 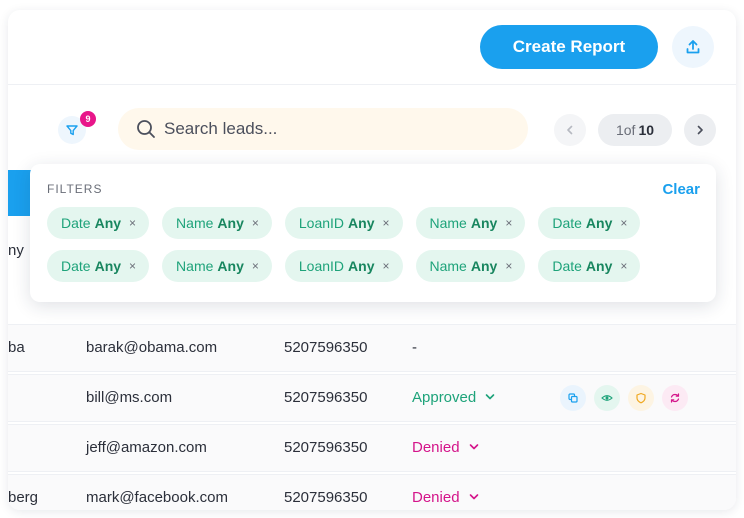 I want to click on search-icon, so click(x=146, y=129).